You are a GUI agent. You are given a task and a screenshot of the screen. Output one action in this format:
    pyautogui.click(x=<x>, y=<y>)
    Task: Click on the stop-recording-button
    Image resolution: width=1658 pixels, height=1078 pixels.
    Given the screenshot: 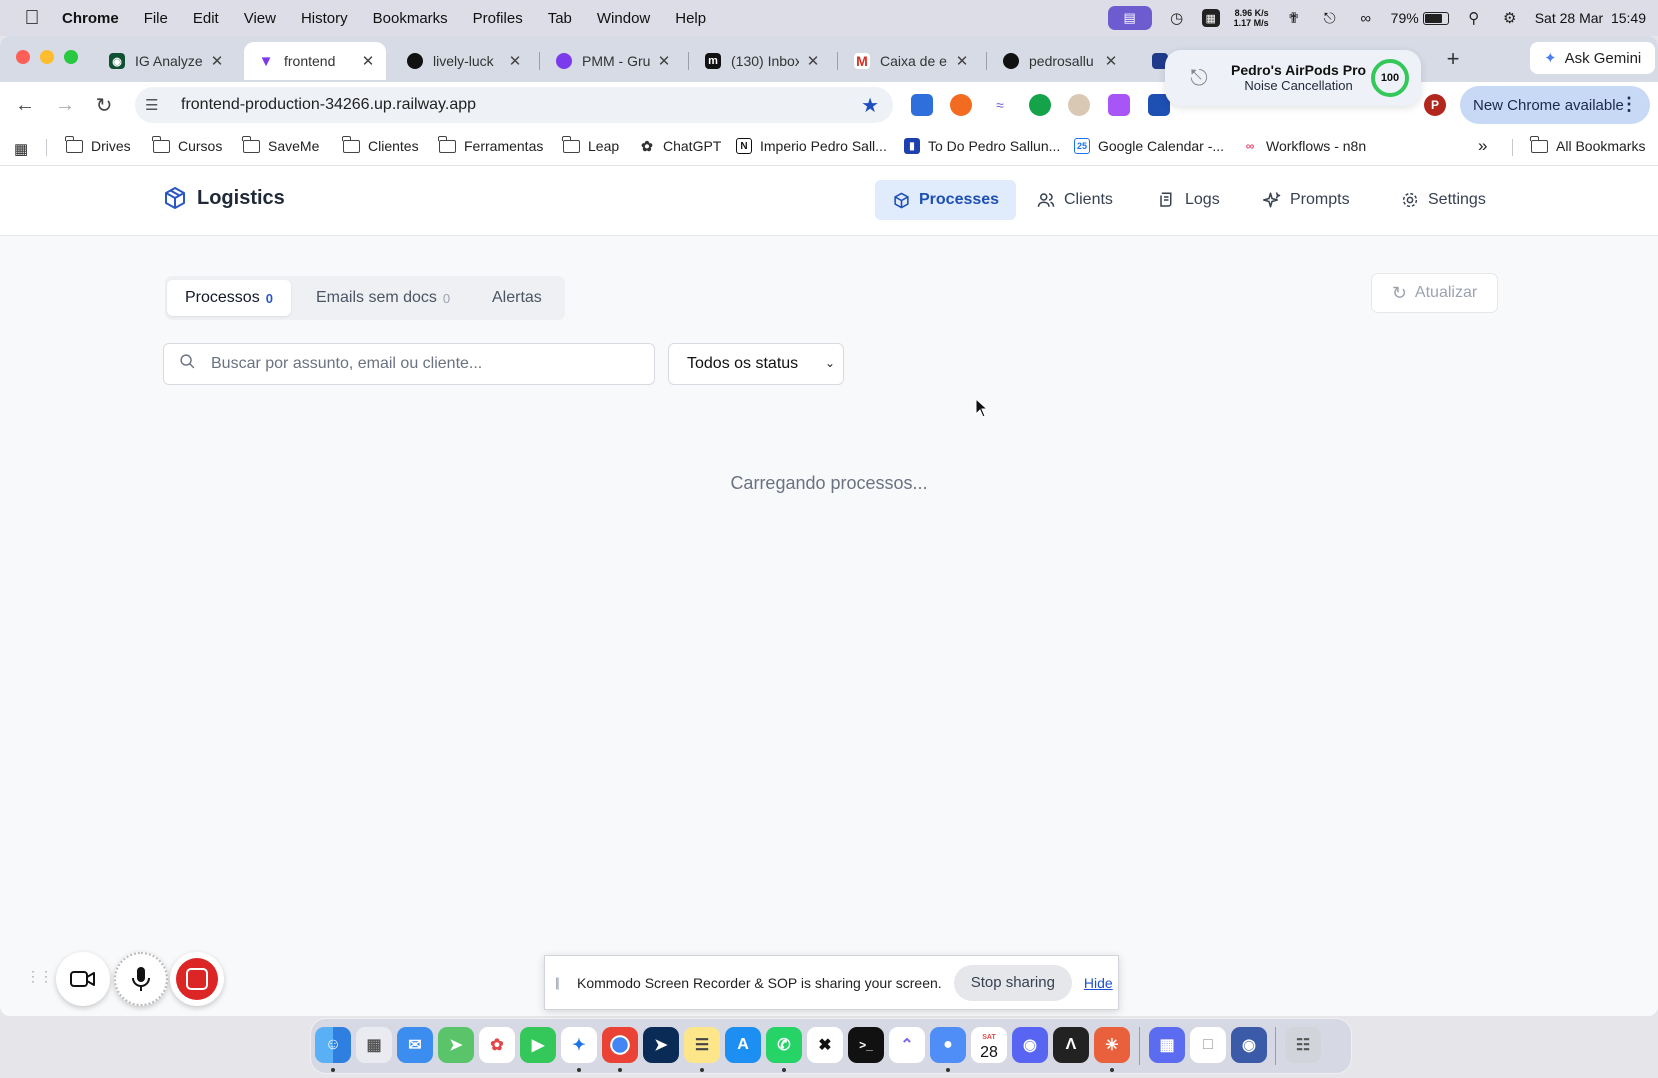 What is the action you would take?
    pyautogui.click(x=197, y=979)
    